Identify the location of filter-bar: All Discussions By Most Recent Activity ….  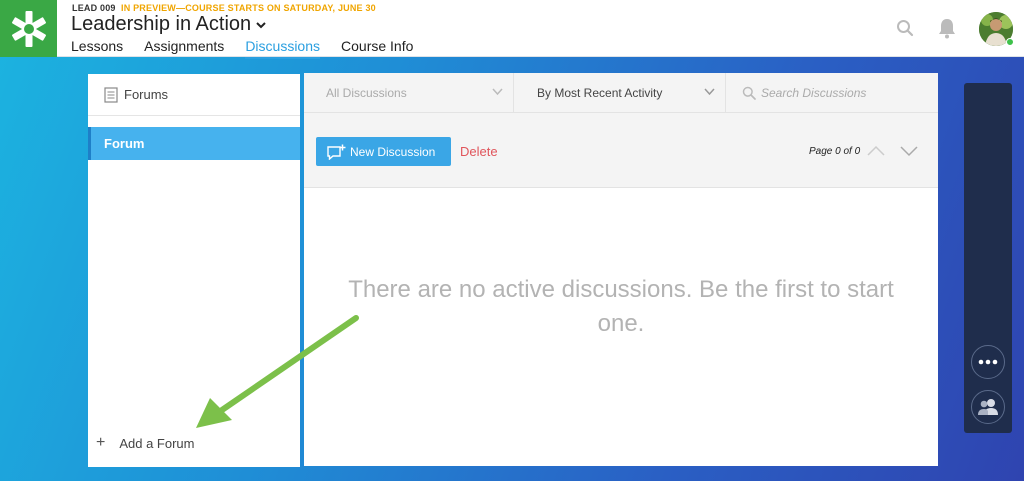
(621, 93).